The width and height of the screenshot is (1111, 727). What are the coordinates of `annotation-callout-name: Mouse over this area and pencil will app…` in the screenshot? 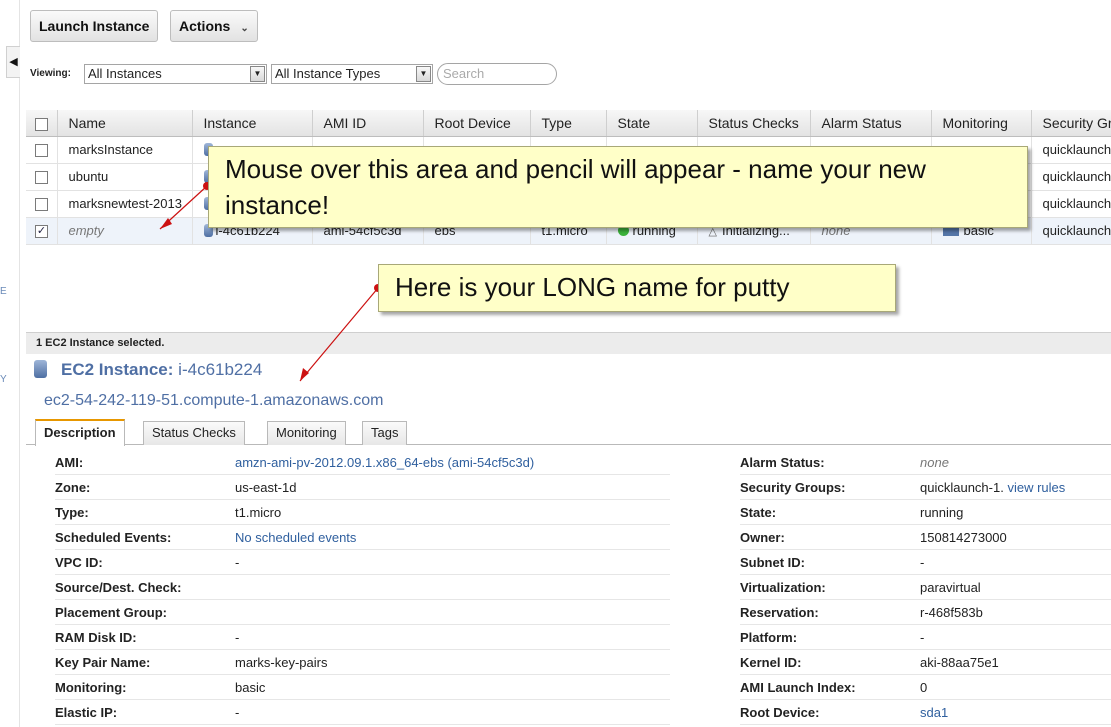 It's located at (618, 187).